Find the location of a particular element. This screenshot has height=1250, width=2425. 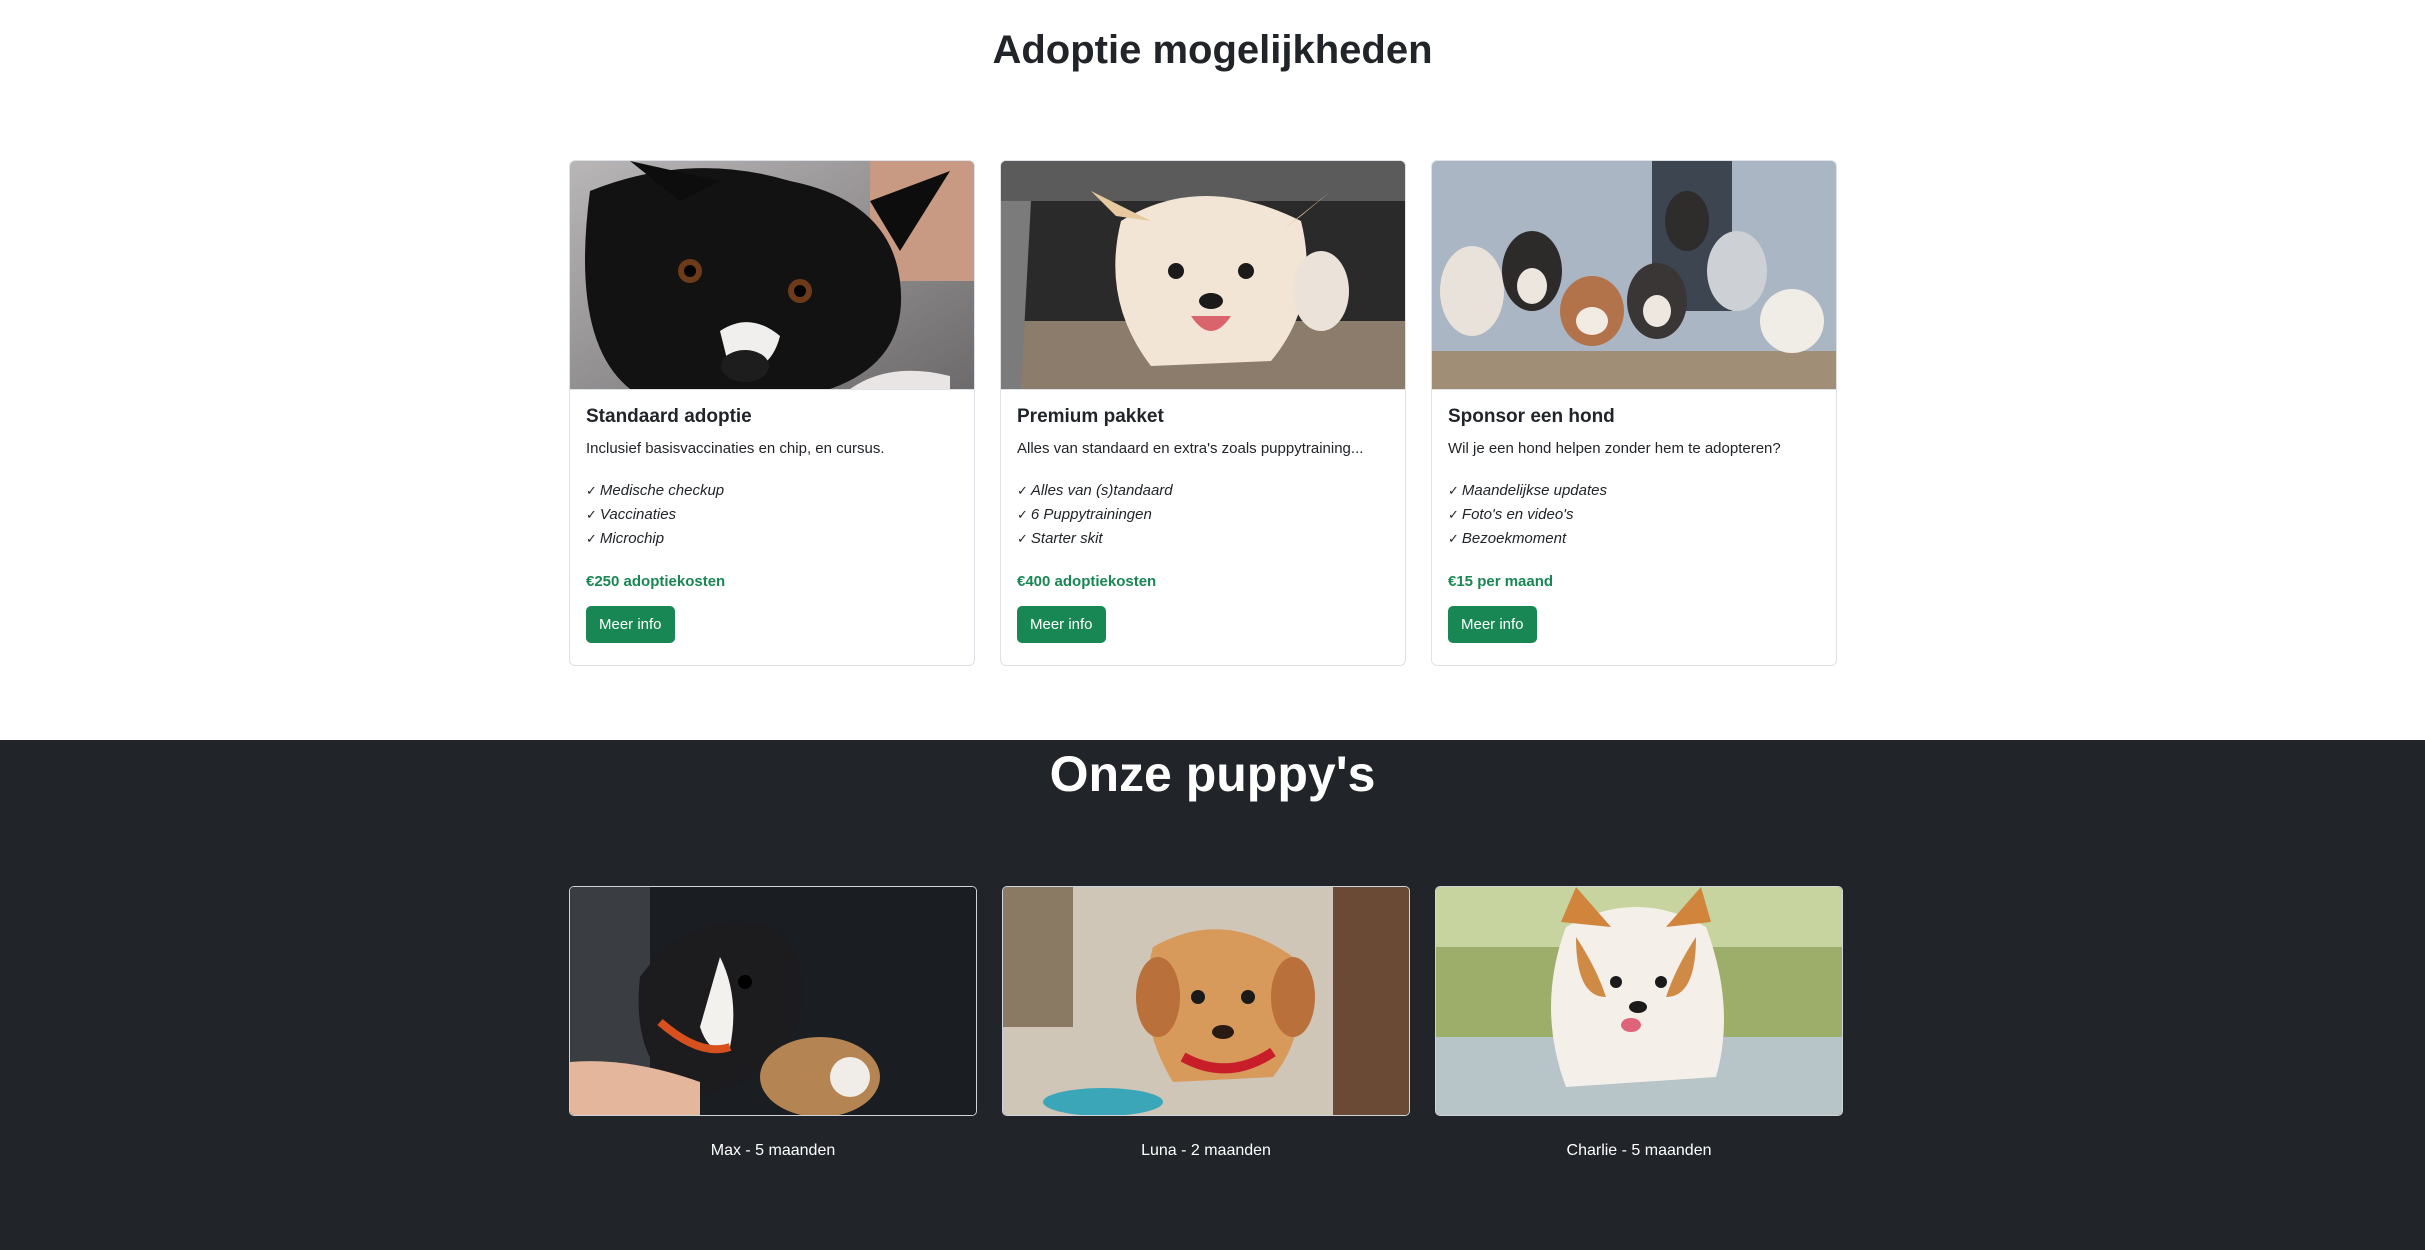

feature-item: Alles van (s)tandaard is located at coordinates (1203, 491).